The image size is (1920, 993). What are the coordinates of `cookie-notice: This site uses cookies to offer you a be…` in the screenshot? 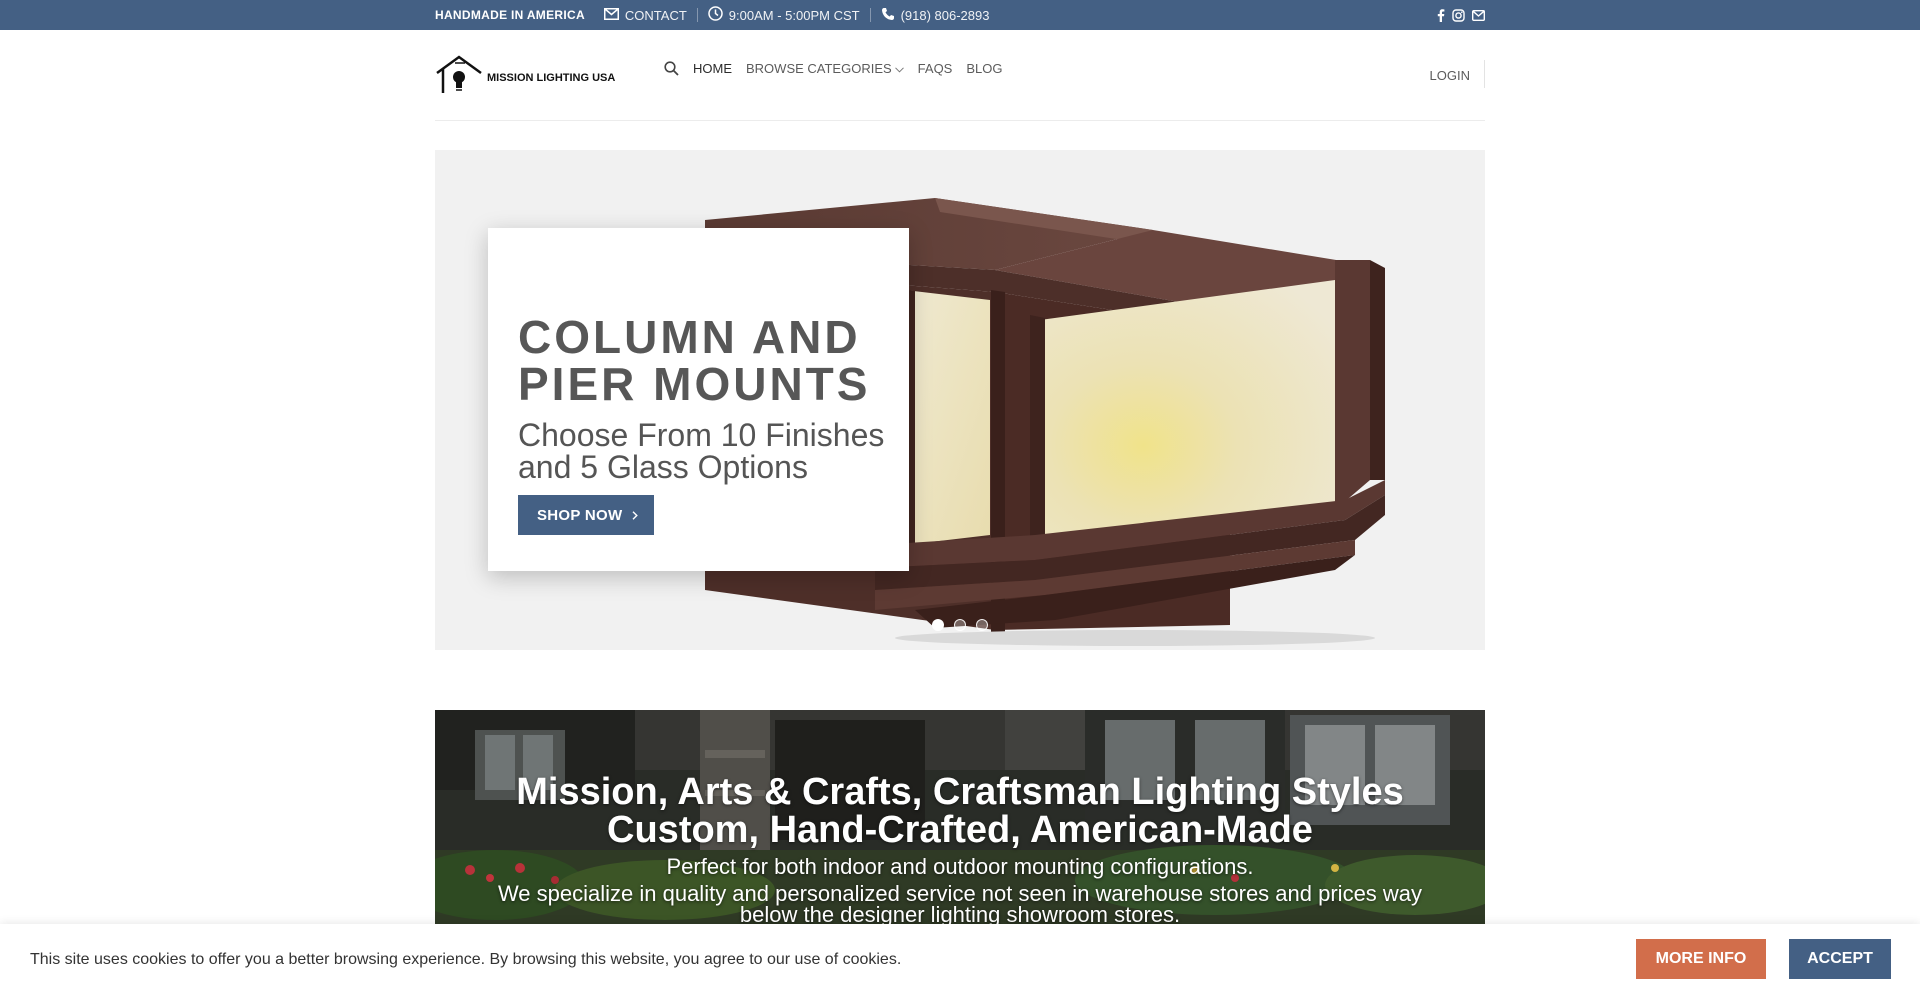 It's located at (960, 958).